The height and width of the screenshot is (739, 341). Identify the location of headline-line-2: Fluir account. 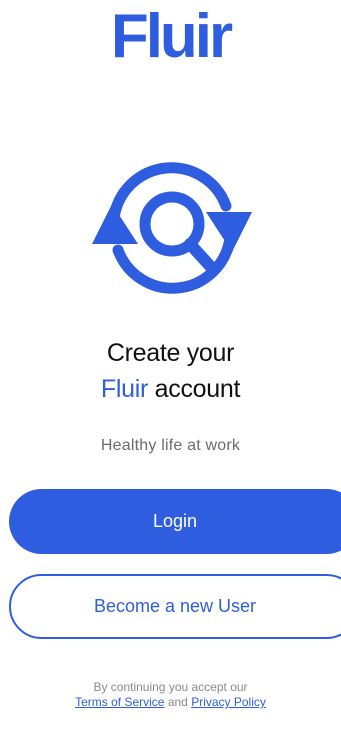
(170, 389).